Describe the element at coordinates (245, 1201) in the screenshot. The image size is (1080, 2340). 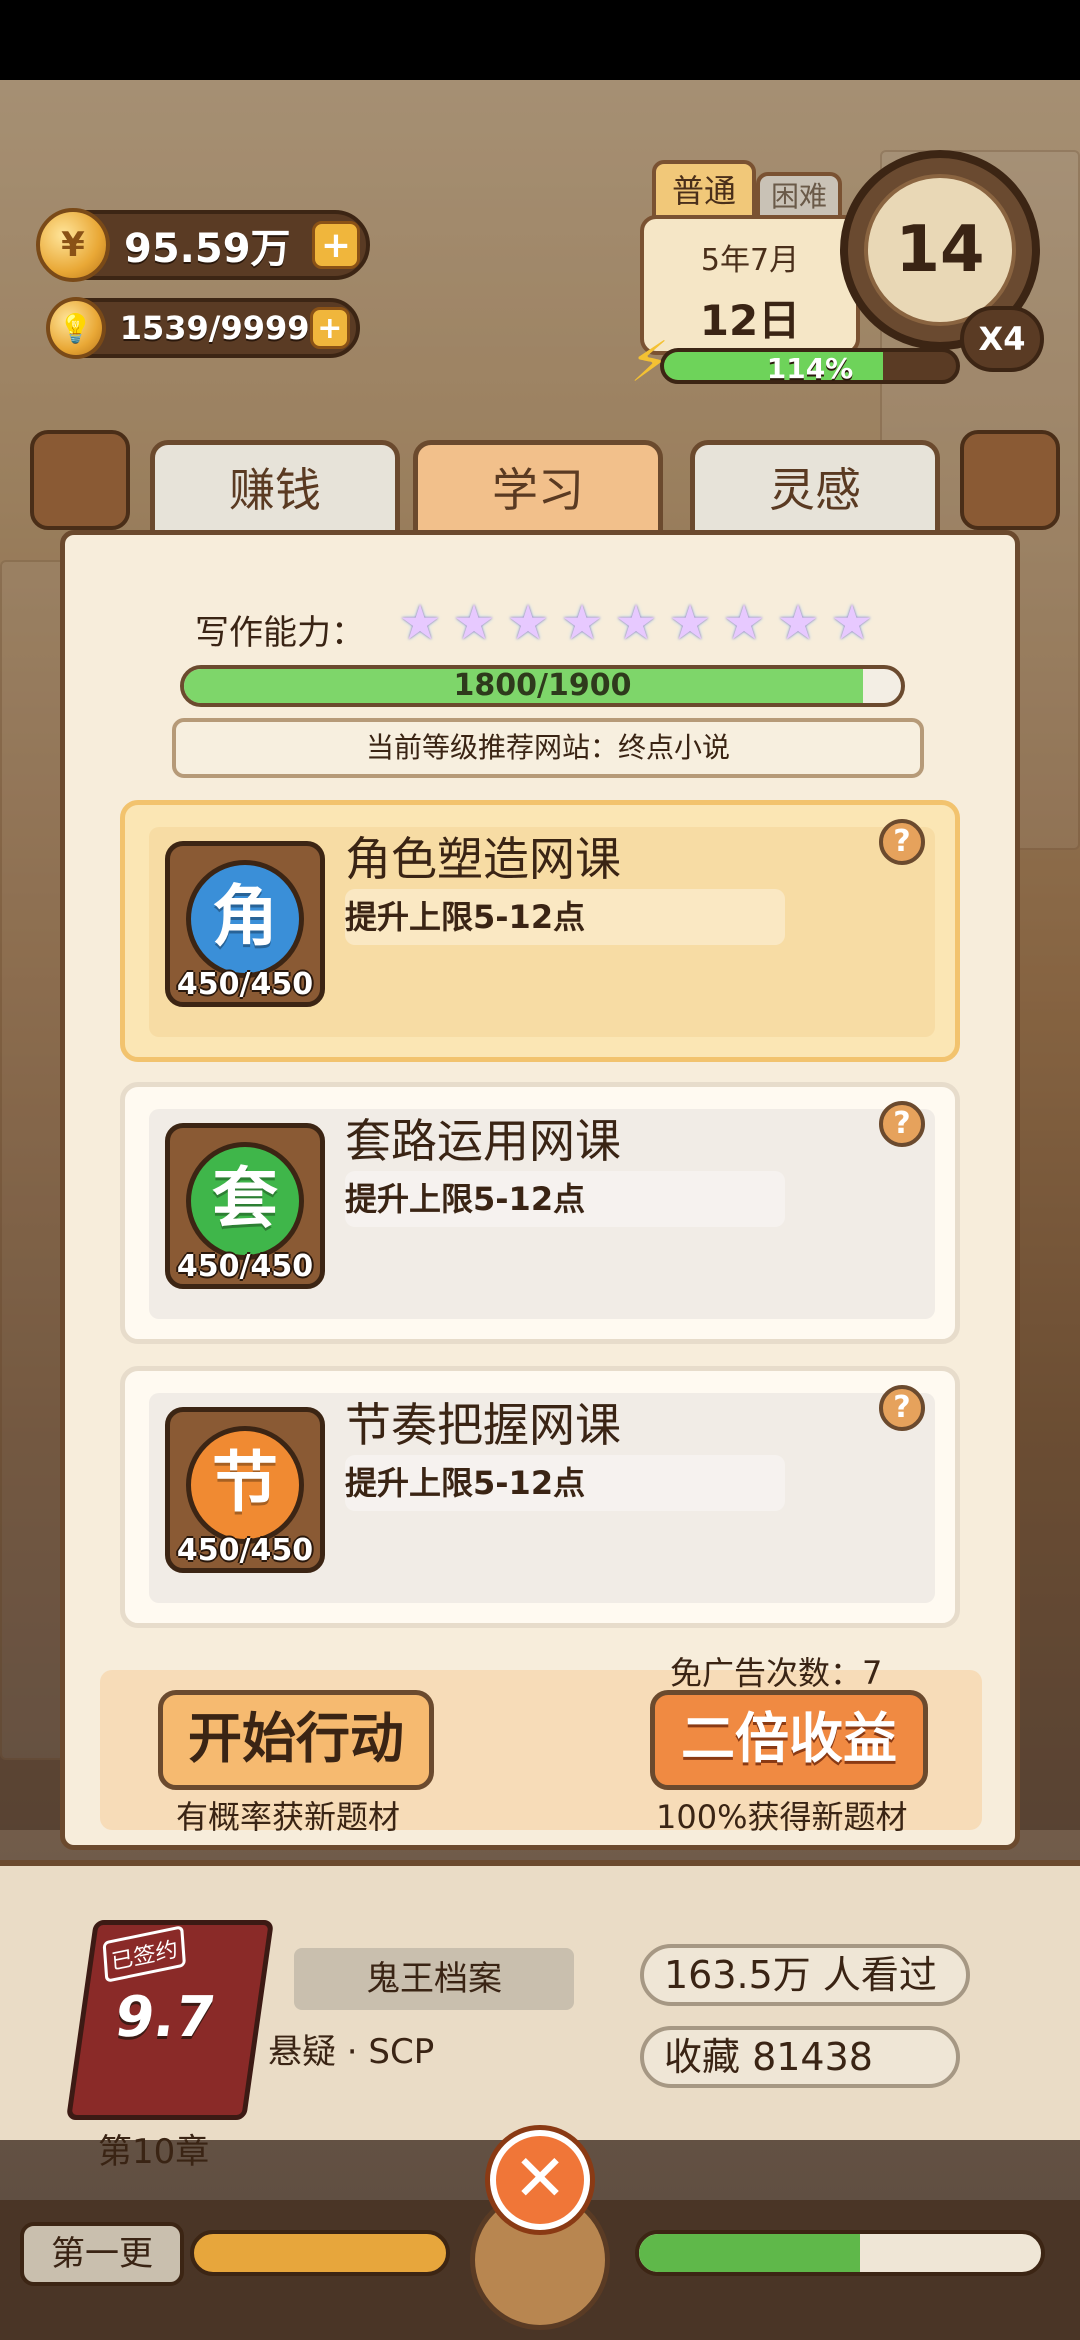
I see `course-icon-plot: 套` at that location.